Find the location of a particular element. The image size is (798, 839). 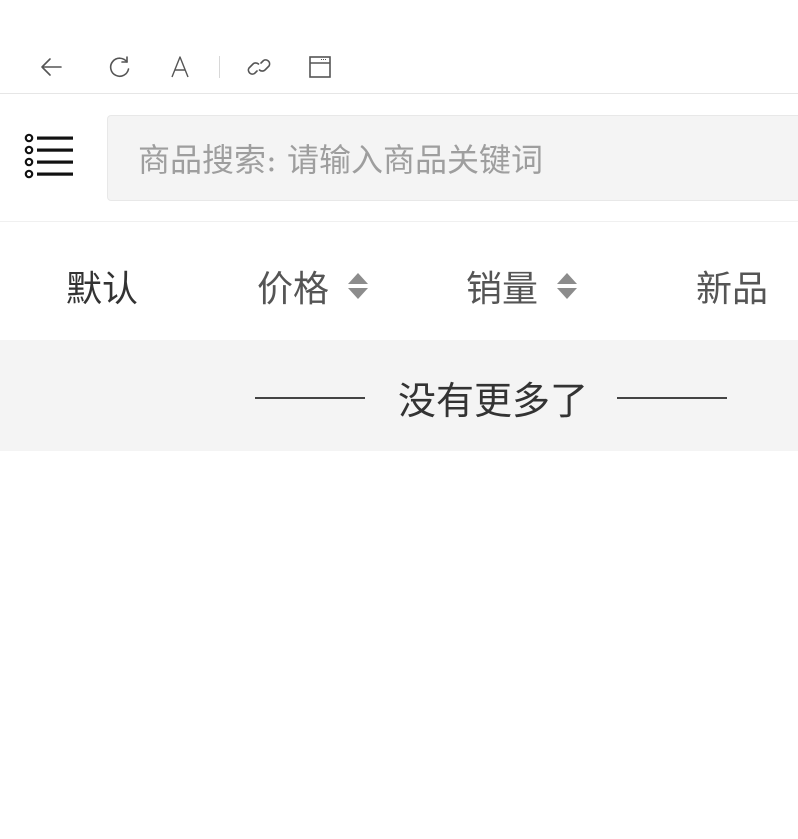

divider-line-right is located at coordinates (672, 398).